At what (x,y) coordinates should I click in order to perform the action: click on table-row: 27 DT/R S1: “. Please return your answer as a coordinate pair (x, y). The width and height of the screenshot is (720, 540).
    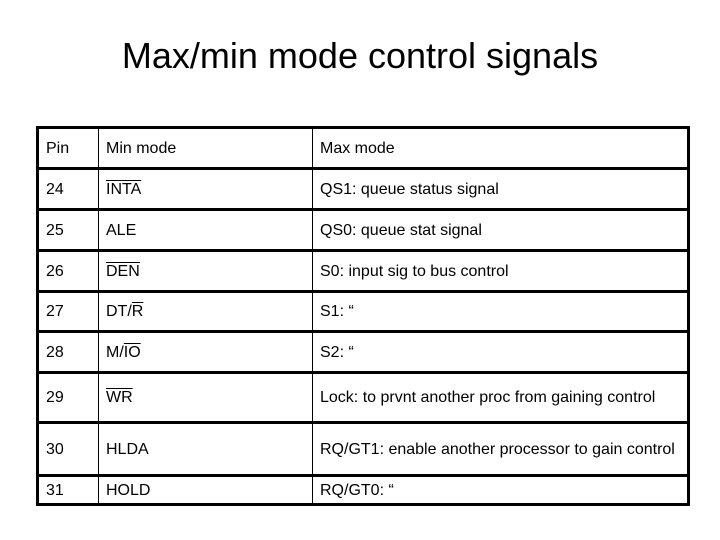
    Looking at the image, I should click on (363, 311).